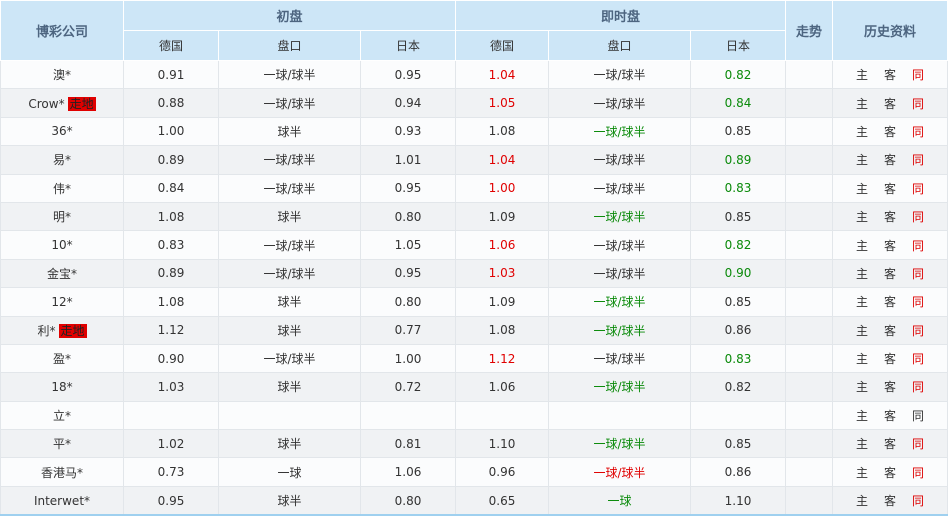 The image size is (949, 516). Describe the element at coordinates (474, 472) in the screenshot. I see `table-row: 香港马* 0.73 一球 1.06 0.96 一球/球半 0.86 主客同` at that location.